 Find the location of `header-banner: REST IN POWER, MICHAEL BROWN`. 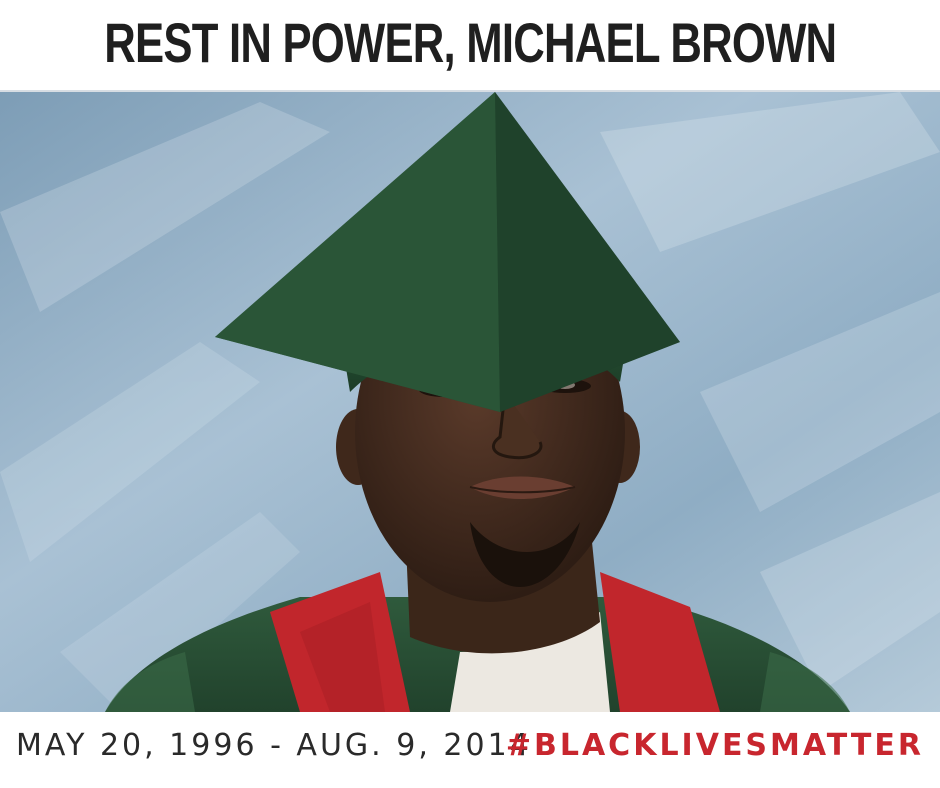

header-banner: REST IN POWER, MICHAEL BROWN is located at coordinates (470, 46).